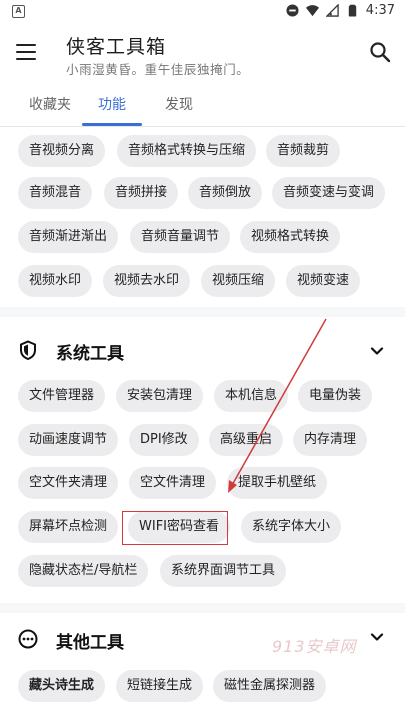  What do you see at coordinates (83, 571) in the screenshot?
I see `tool-chip: 隐藏状态栏/导航栏` at bounding box center [83, 571].